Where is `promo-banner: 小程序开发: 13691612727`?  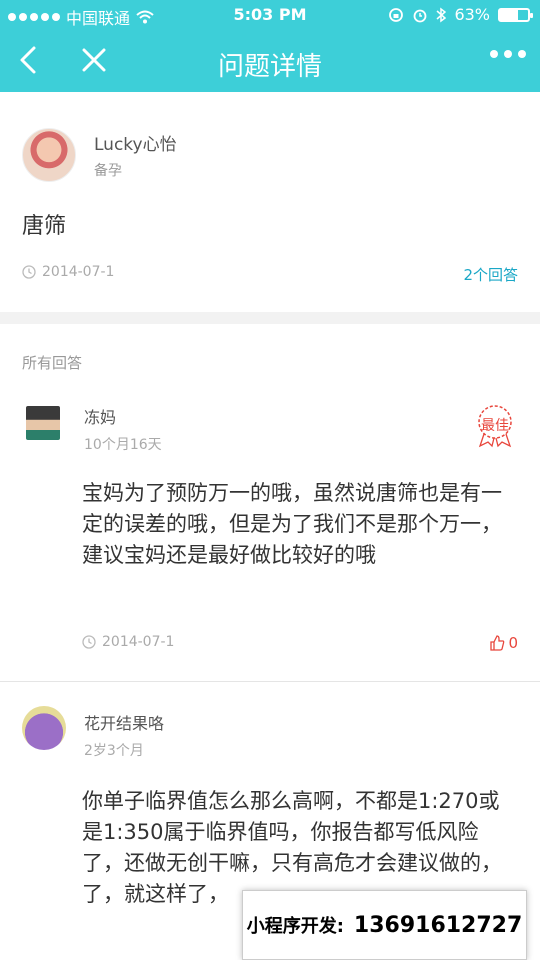
promo-banner: 小程序开发: 13691612727 is located at coordinates (384, 925).